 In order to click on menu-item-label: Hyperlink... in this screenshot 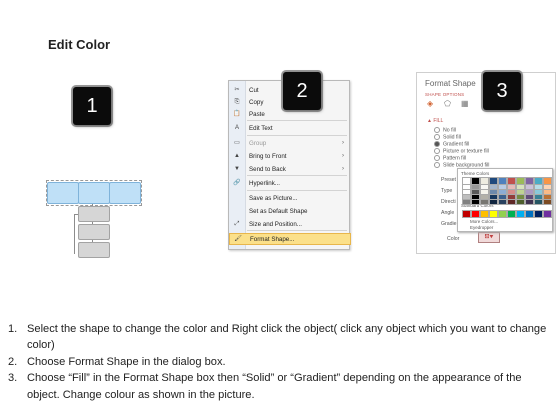, I will do `click(264, 183)`.